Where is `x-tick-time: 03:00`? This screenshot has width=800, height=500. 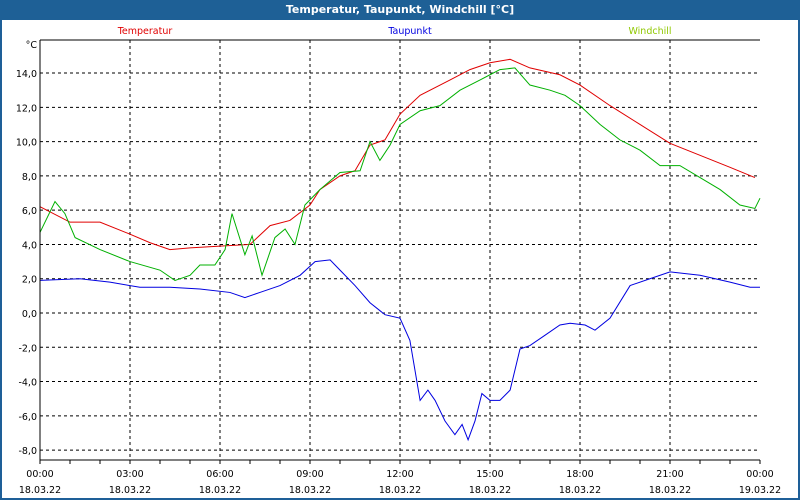 x-tick-time: 03:00 is located at coordinates (129, 474).